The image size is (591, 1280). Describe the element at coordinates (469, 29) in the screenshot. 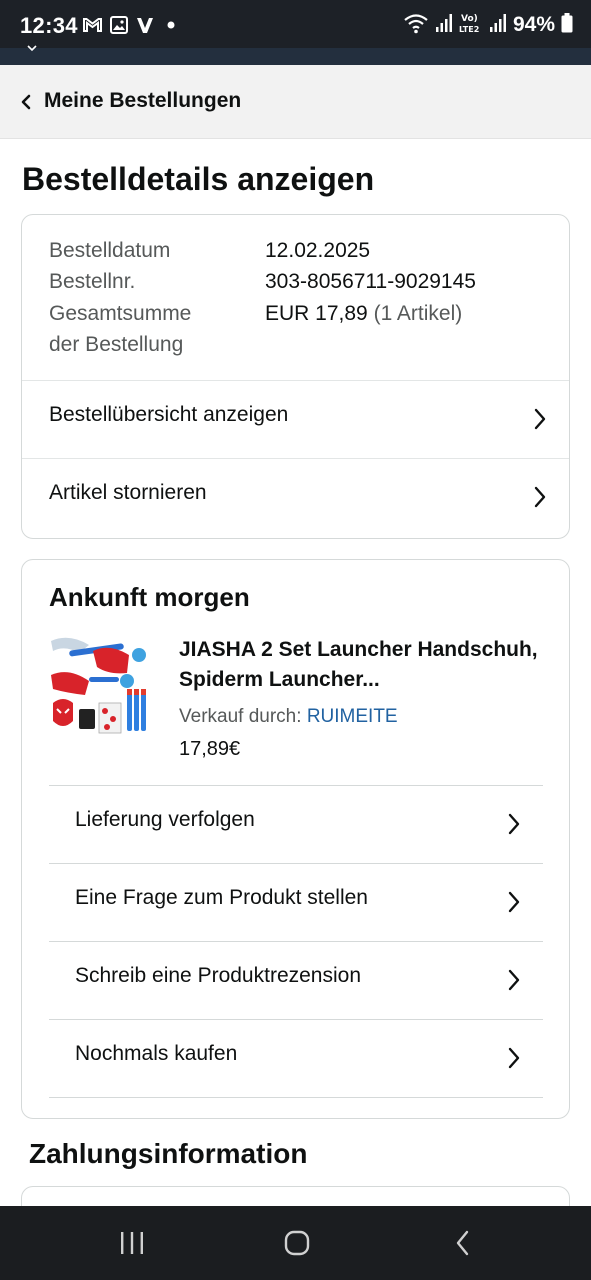

I see `svg-text: LTE2` at that location.